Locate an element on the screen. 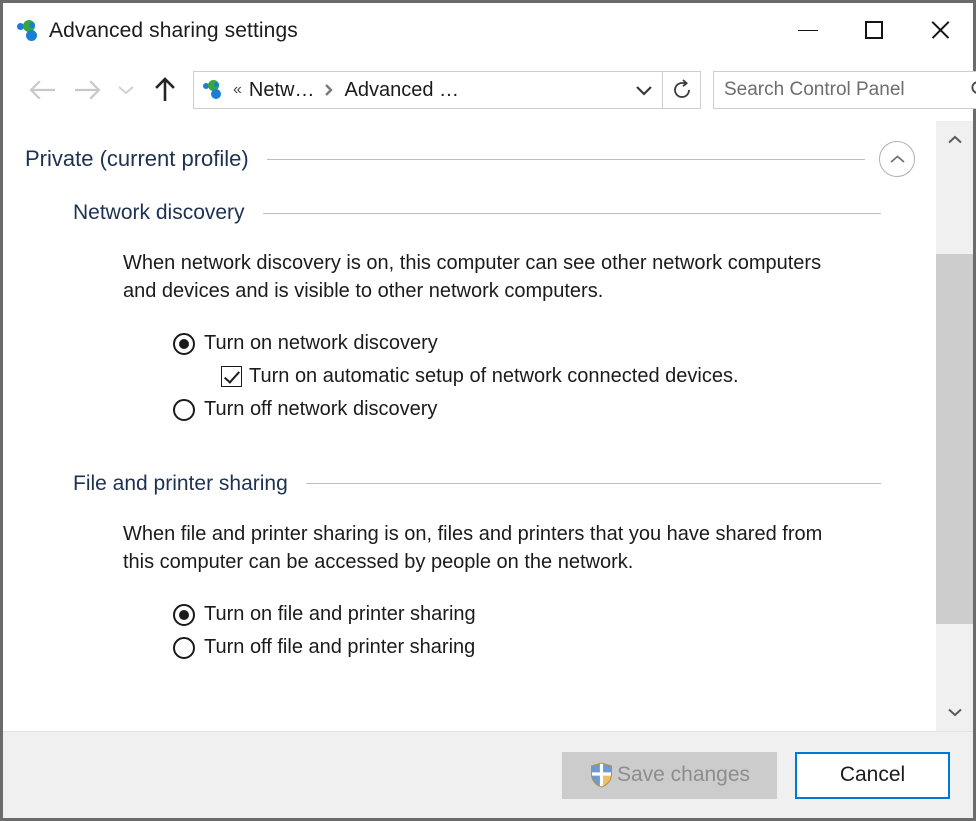 This screenshot has width=976, height=821. cancel-button: Cancel is located at coordinates (872, 775).